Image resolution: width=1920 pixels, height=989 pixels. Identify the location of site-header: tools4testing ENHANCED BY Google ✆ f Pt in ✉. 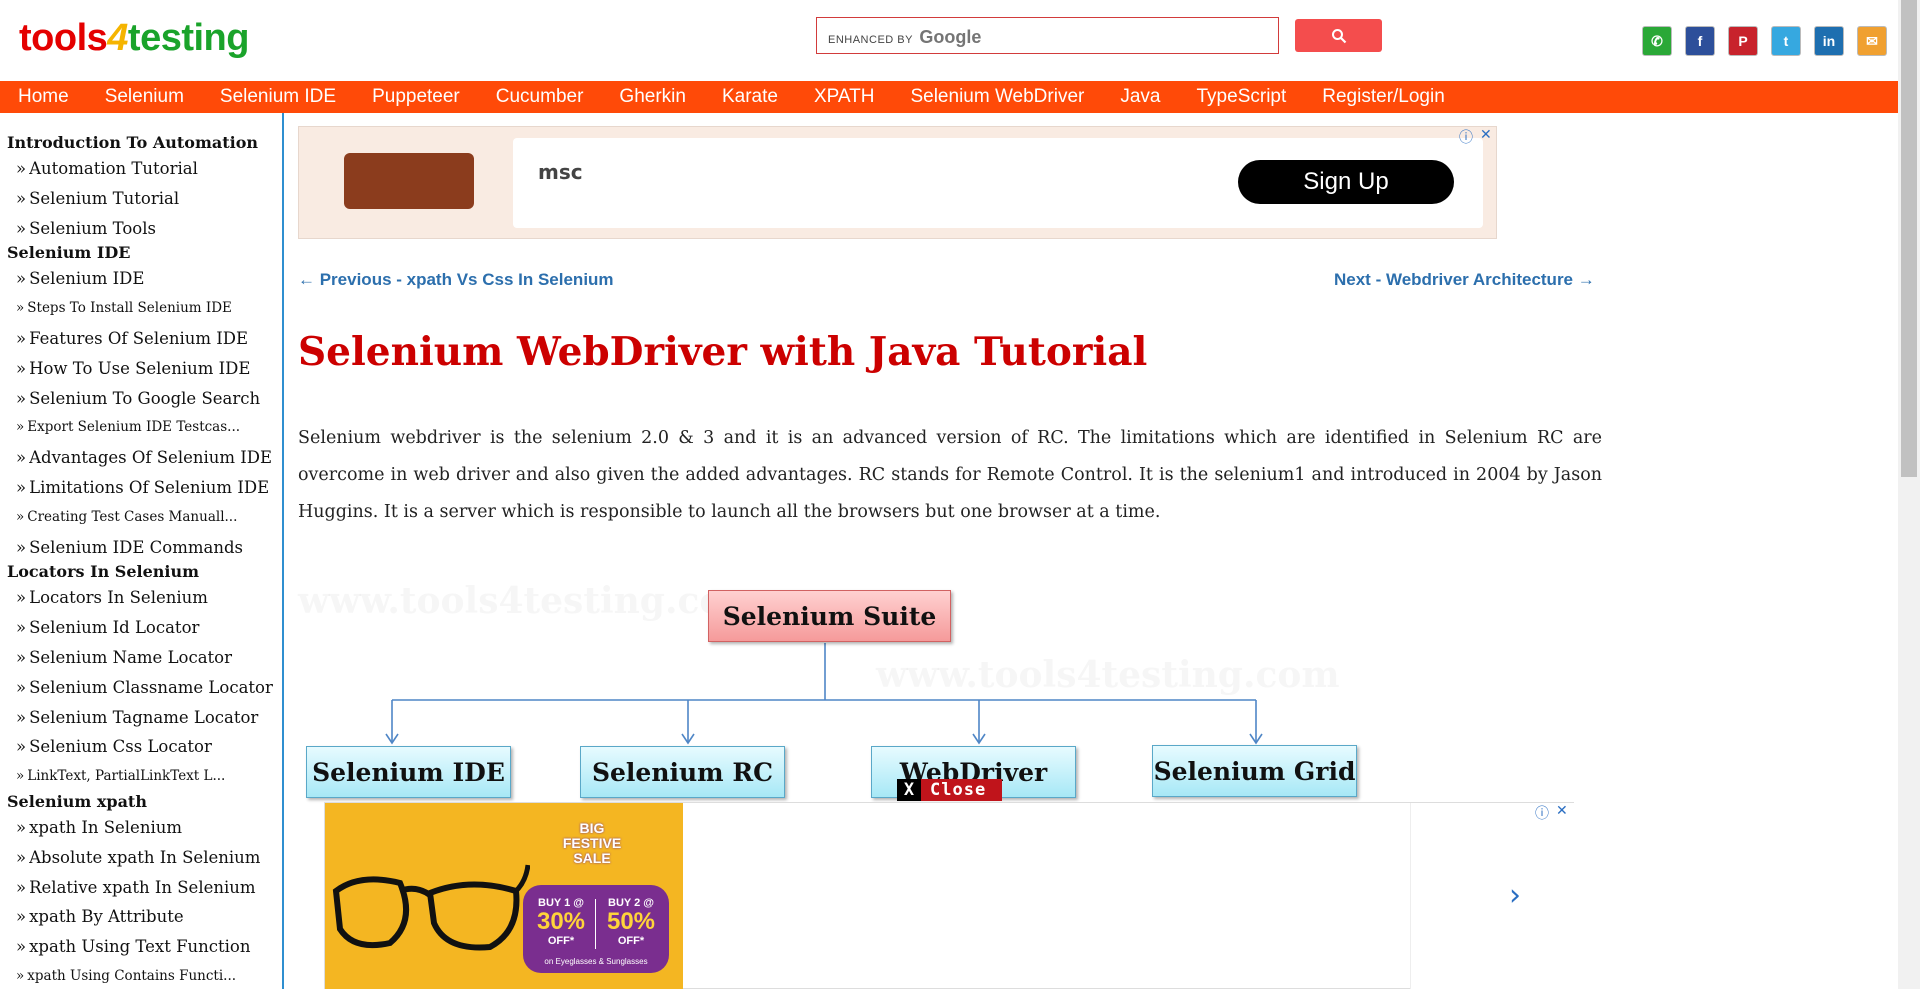
(949, 40).